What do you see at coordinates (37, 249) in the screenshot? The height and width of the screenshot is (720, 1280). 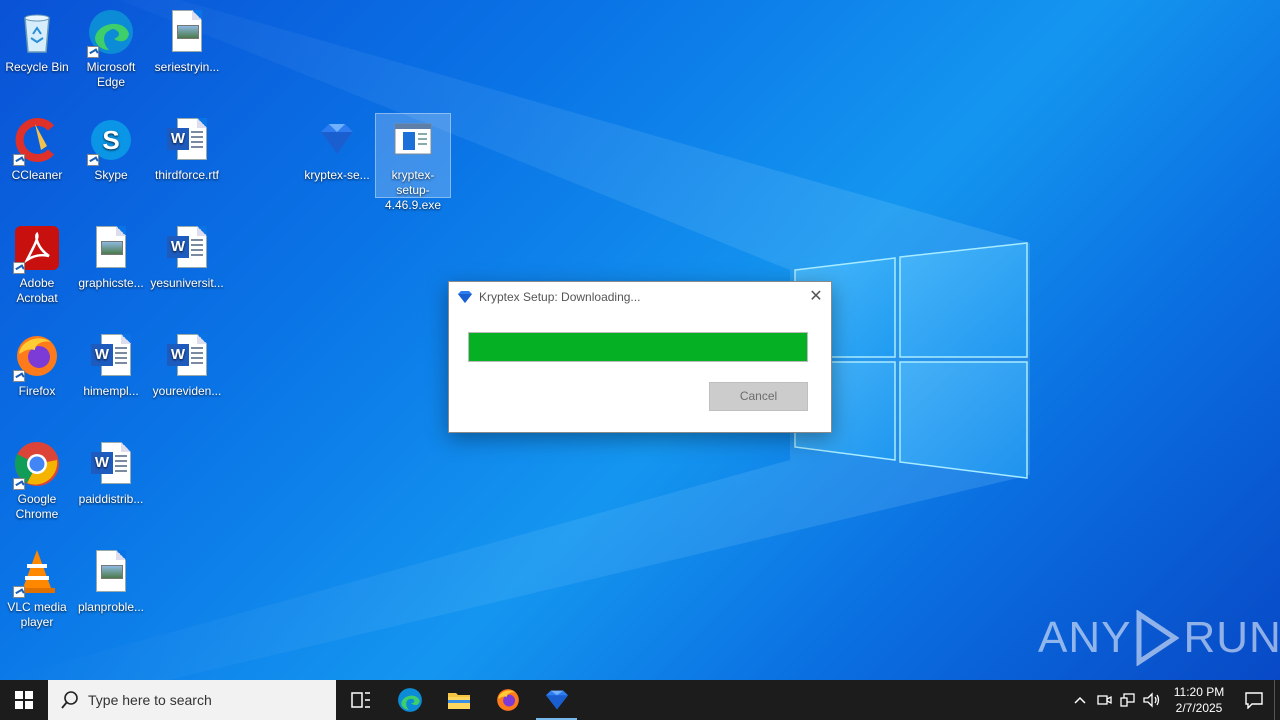 I see `adobe-acrobat-icon` at bounding box center [37, 249].